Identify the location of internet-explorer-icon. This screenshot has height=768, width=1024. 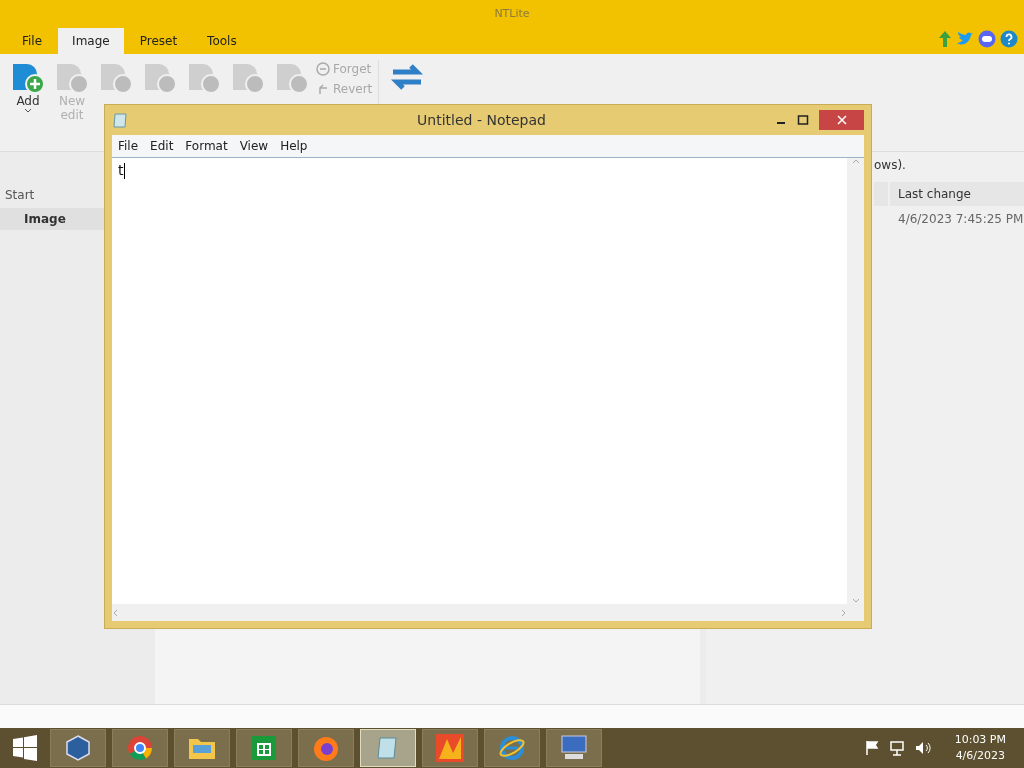
(512, 748).